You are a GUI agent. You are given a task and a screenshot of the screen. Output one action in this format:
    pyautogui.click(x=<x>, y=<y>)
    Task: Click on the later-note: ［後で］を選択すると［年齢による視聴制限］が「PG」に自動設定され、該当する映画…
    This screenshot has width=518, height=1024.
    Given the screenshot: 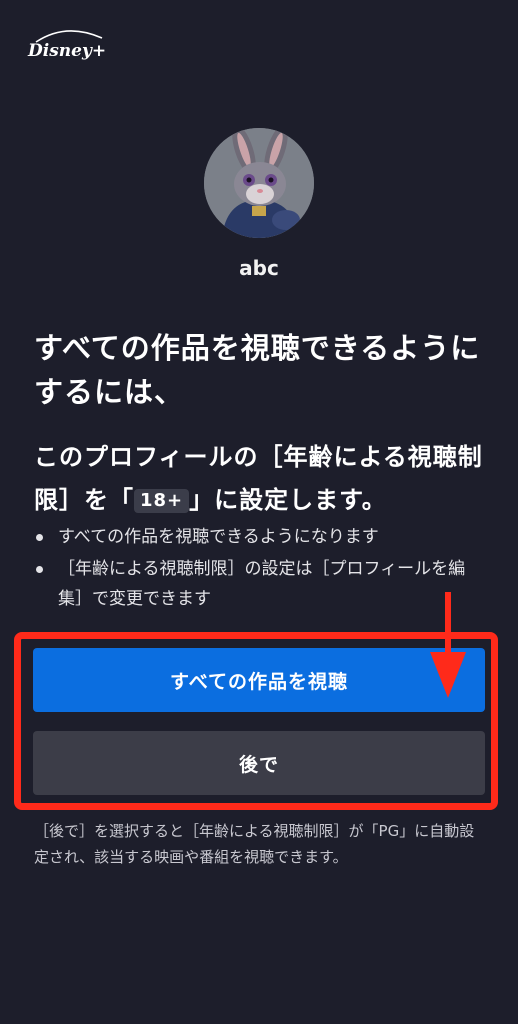 What is the action you would take?
    pyautogui.click(x=254, y=844)
    